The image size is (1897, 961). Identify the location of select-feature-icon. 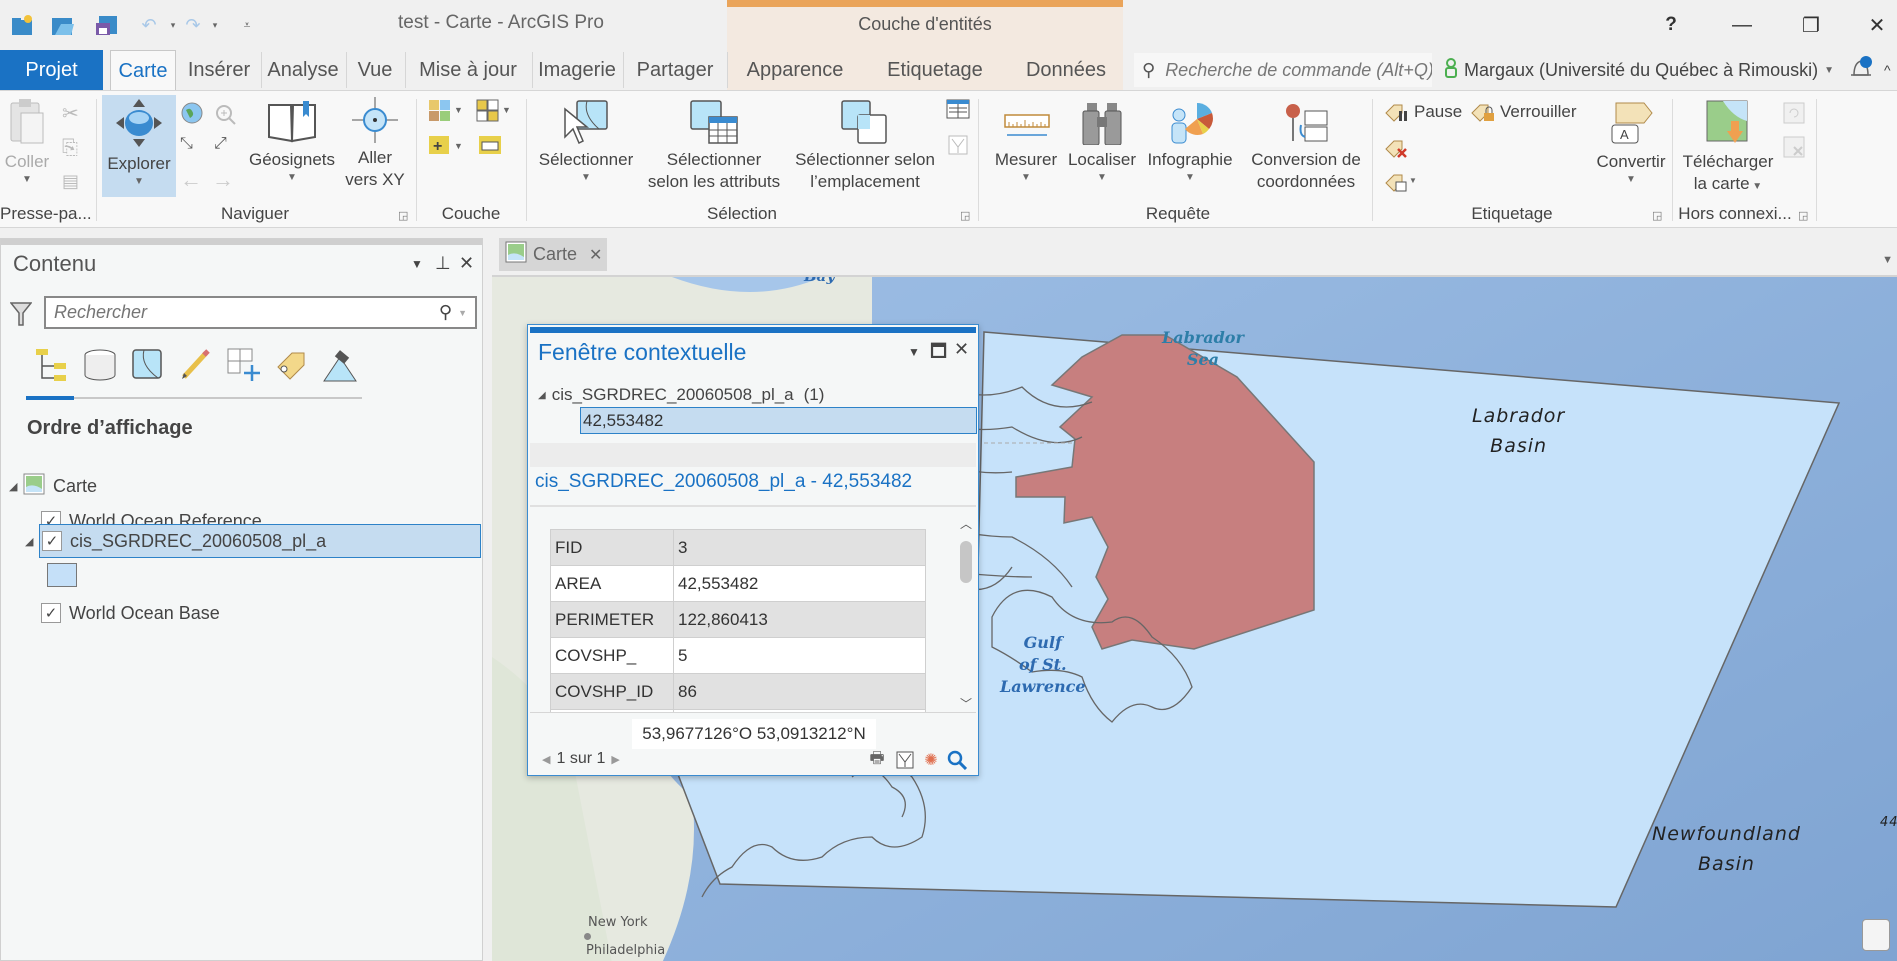
(905, 760).